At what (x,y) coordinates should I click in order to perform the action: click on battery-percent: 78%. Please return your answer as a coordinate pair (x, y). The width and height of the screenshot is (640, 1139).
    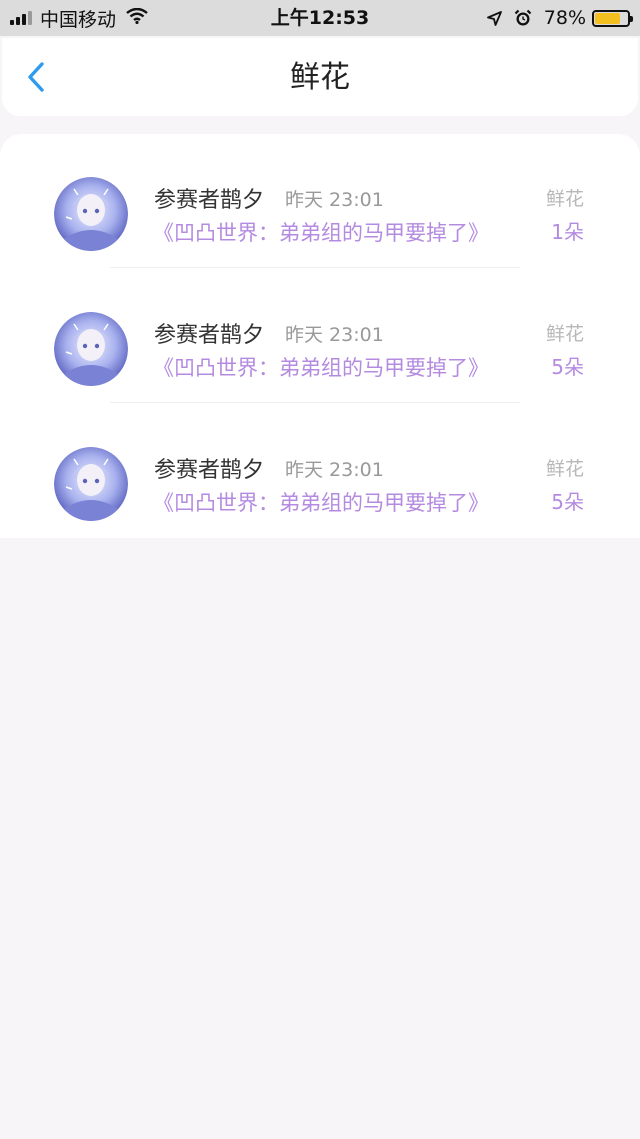
    Looking at the image, I should click on (564, 18).